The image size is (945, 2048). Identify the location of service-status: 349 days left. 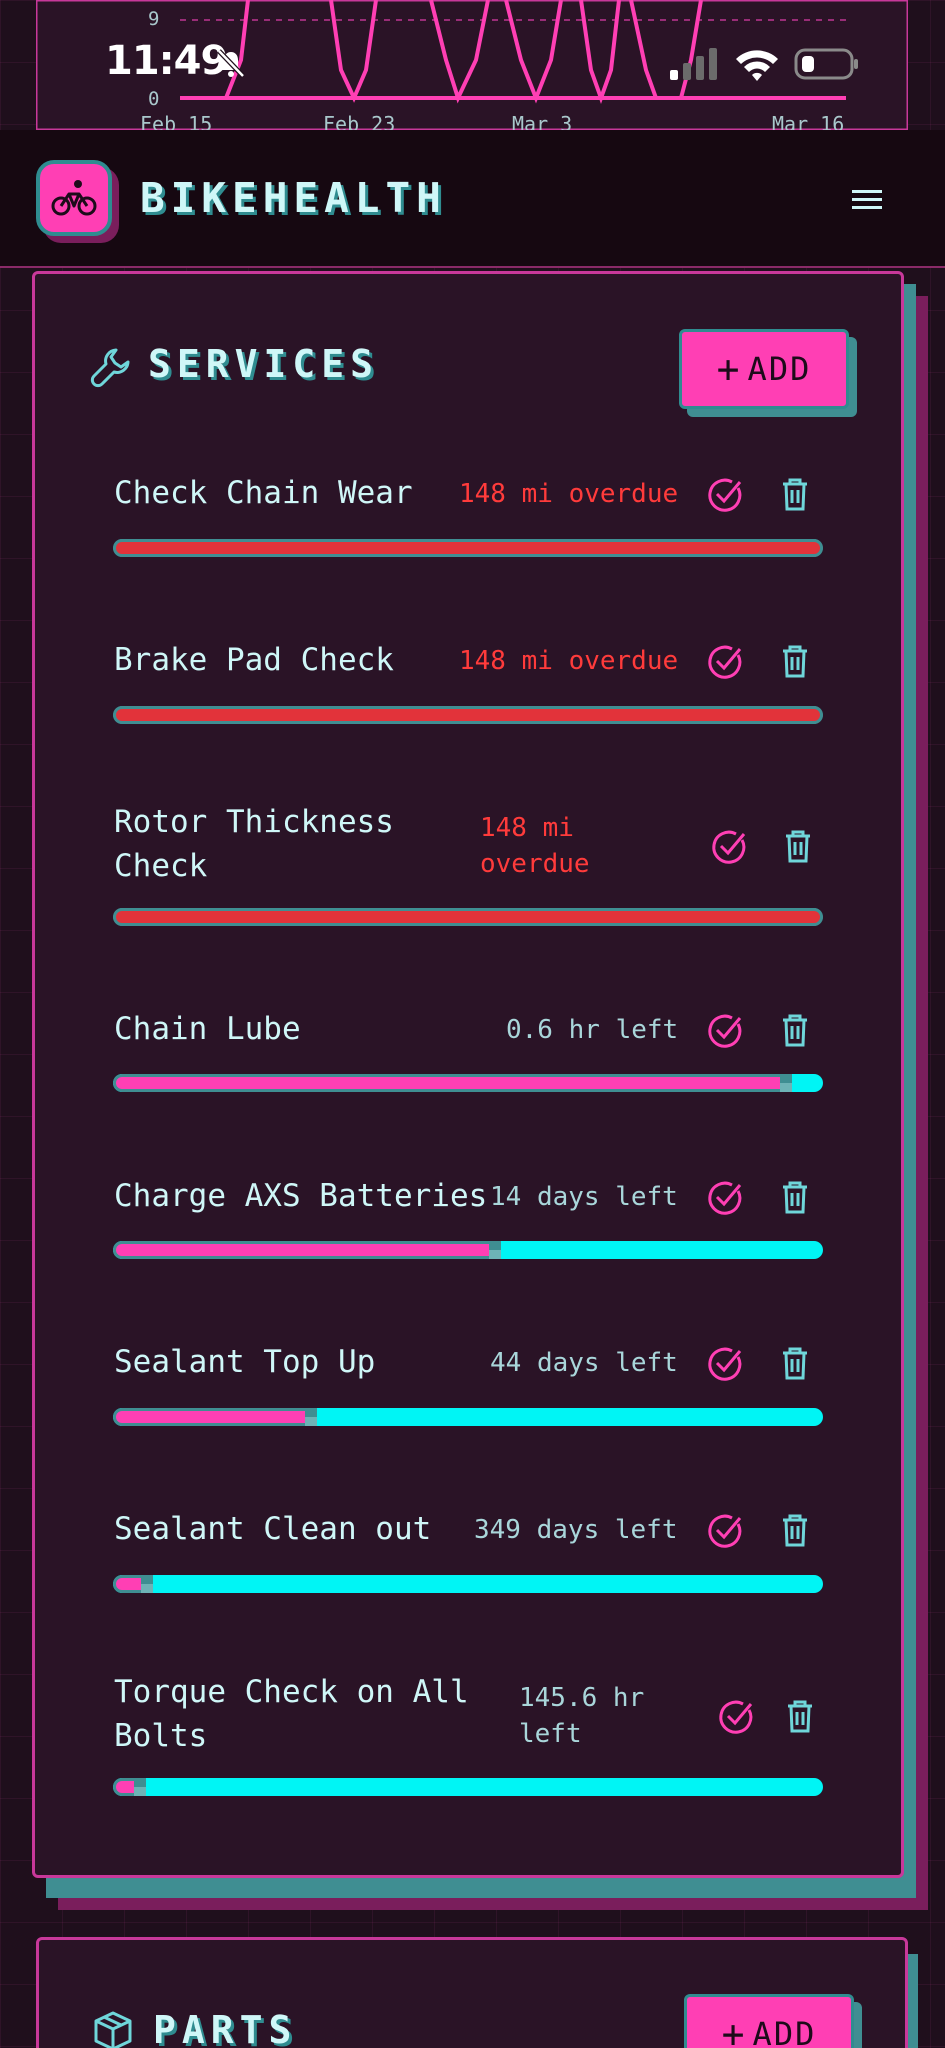
(576, 1530).